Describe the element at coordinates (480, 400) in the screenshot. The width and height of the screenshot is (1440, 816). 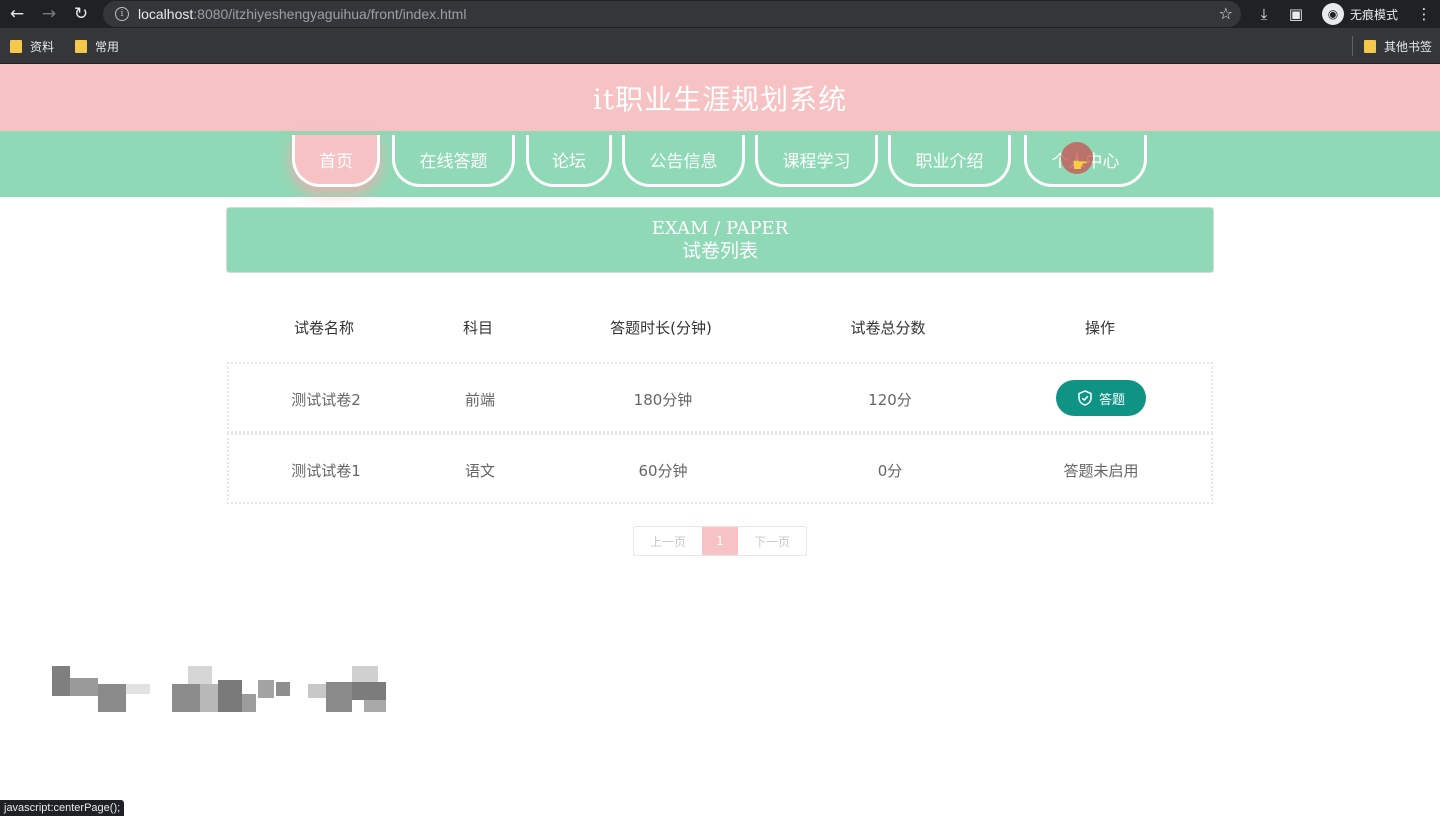
I see `cell-subject: 前端` at that location.